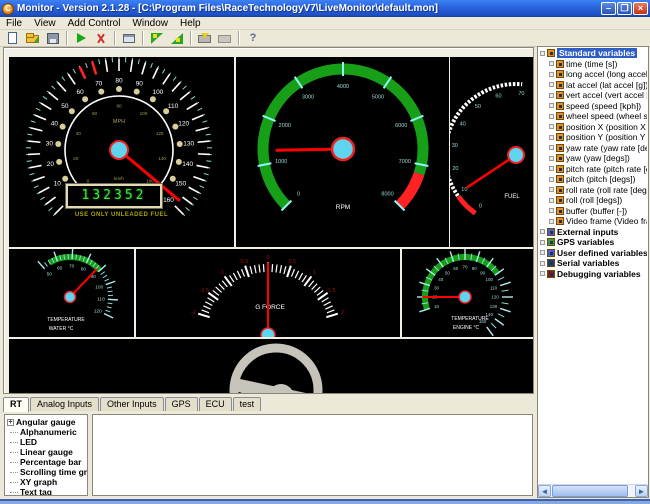  Describe the element at coordinates (590, 491) in the screenshot. I see `scrollbar-thumb` at that location.